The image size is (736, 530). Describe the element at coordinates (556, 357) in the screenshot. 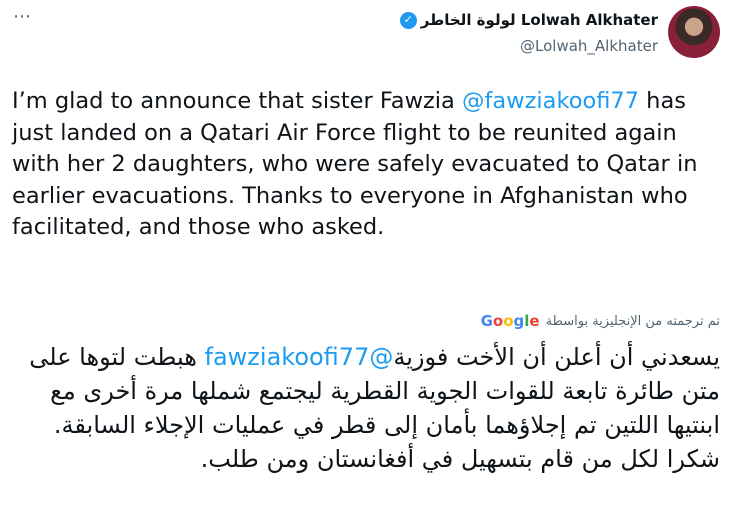

I see `translated-text-part: يسعدني أن أعلن أن الأخت فوزية` at that location.